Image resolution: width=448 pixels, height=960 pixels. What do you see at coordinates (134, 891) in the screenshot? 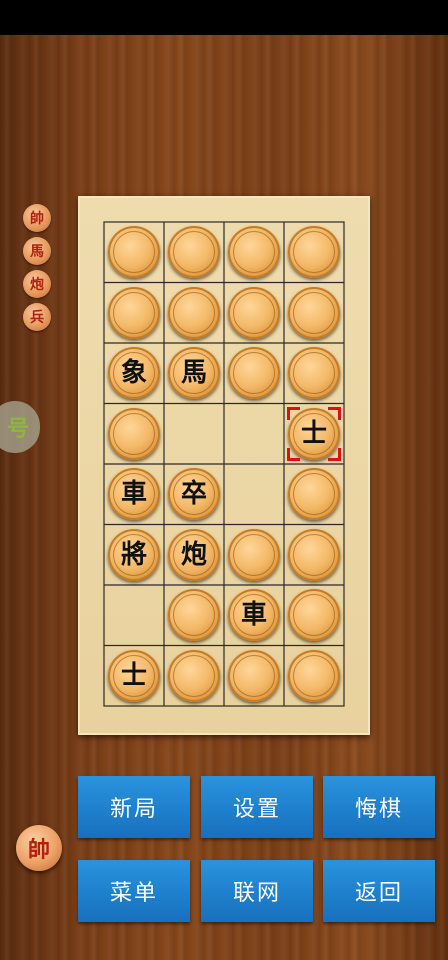
I see `menu-button: 菜单` at bounding box center [134, 891].